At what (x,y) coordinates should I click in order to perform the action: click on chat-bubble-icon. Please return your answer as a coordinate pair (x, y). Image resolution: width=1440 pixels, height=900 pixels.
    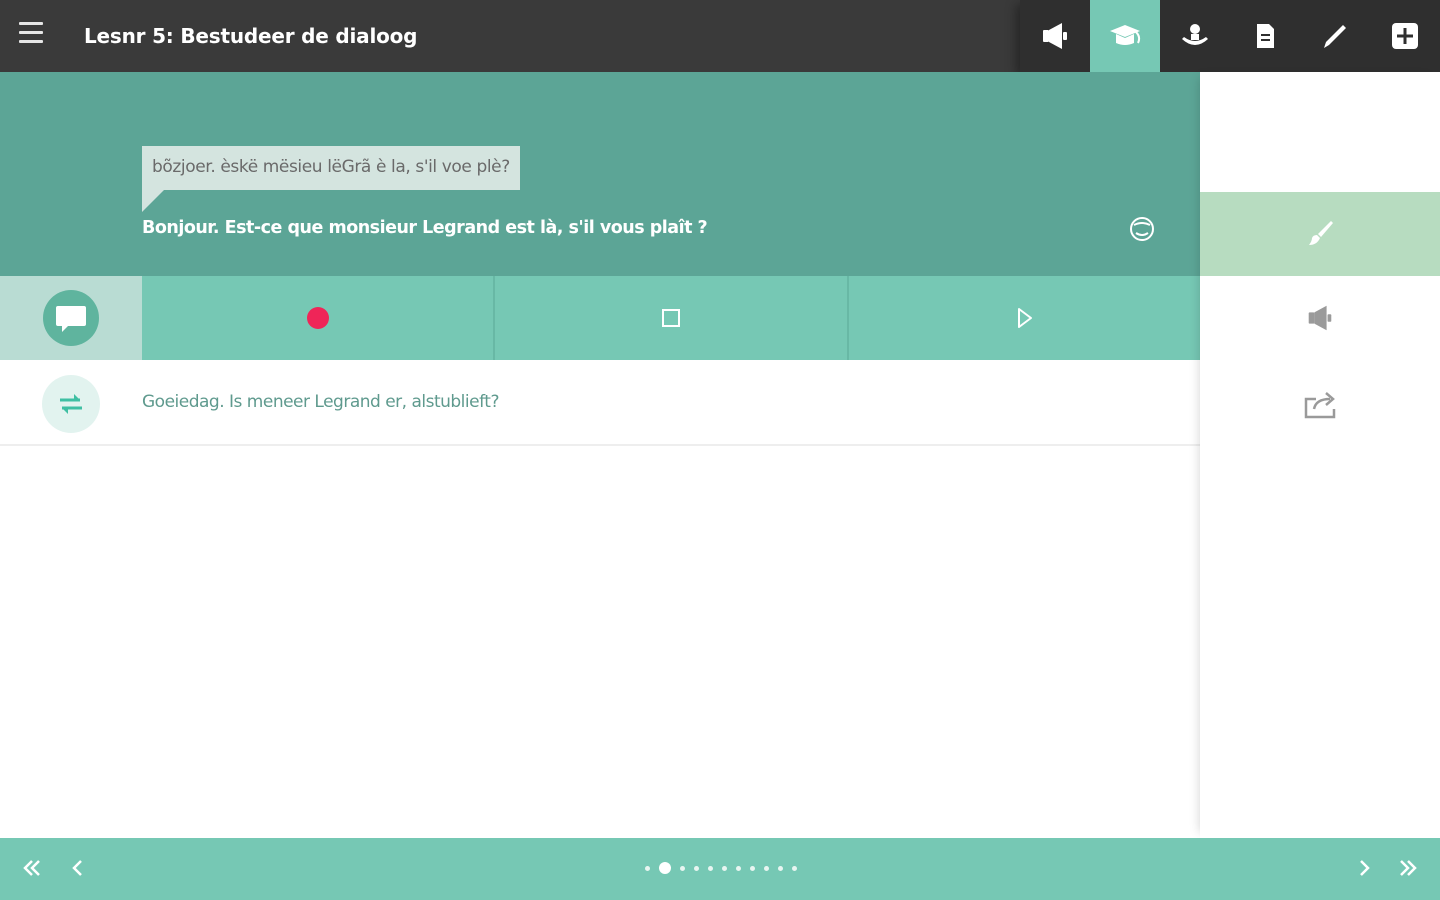
    Looking at the image, I should click on (71, 319).